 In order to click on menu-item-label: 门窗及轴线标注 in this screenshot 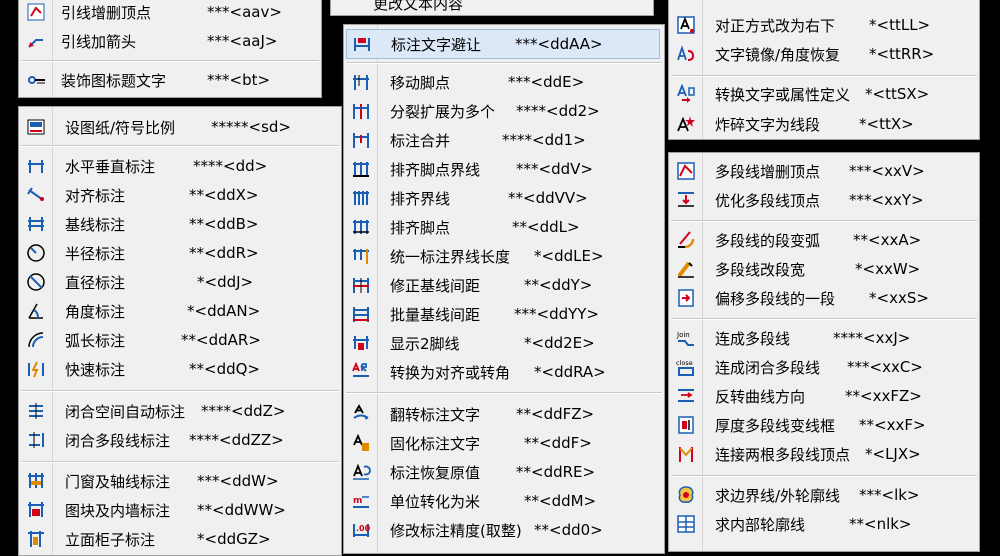, I will do `click(118, 481)`.